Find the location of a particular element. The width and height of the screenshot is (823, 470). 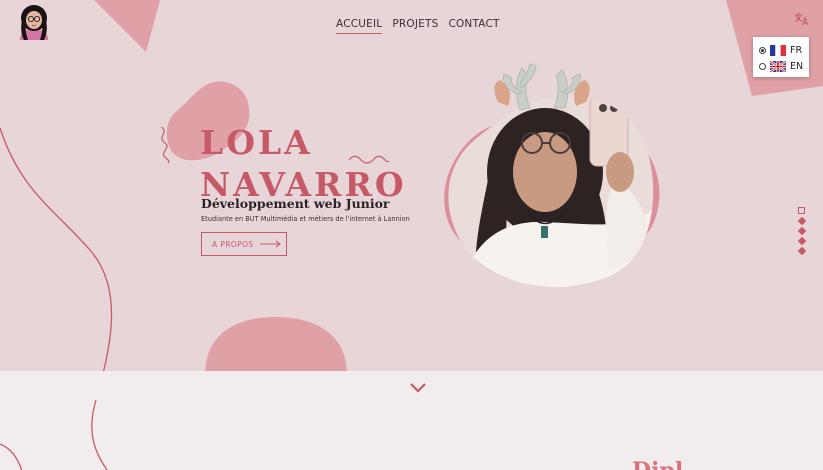

france-flag-icon is located at coordinates (778, 50).